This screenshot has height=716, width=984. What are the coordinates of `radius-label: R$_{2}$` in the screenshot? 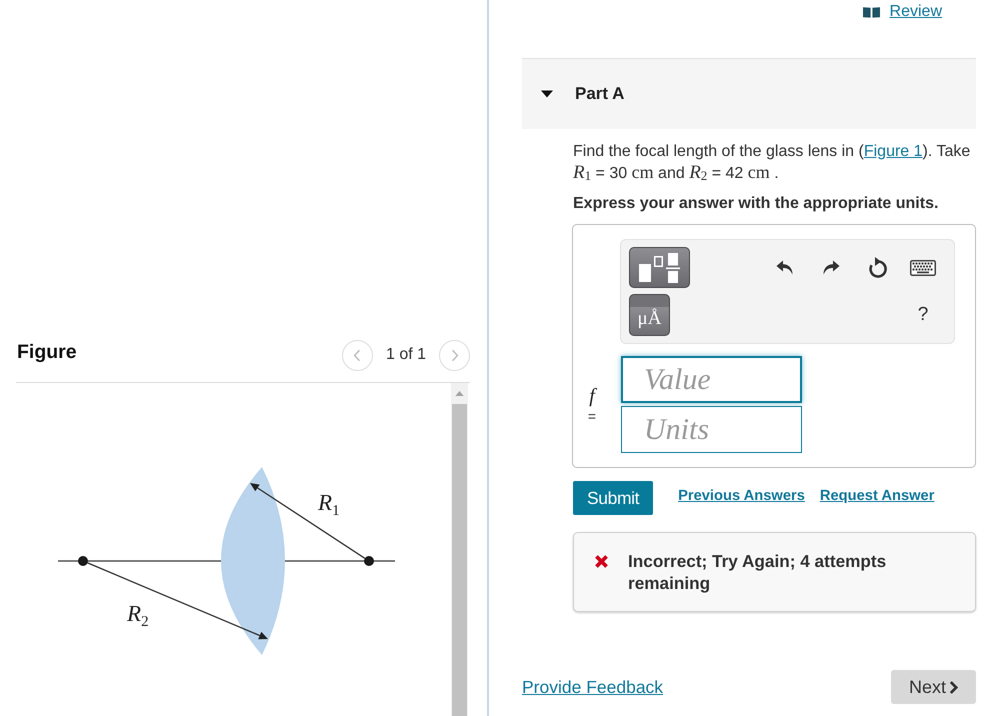 It's located at (138, 615).